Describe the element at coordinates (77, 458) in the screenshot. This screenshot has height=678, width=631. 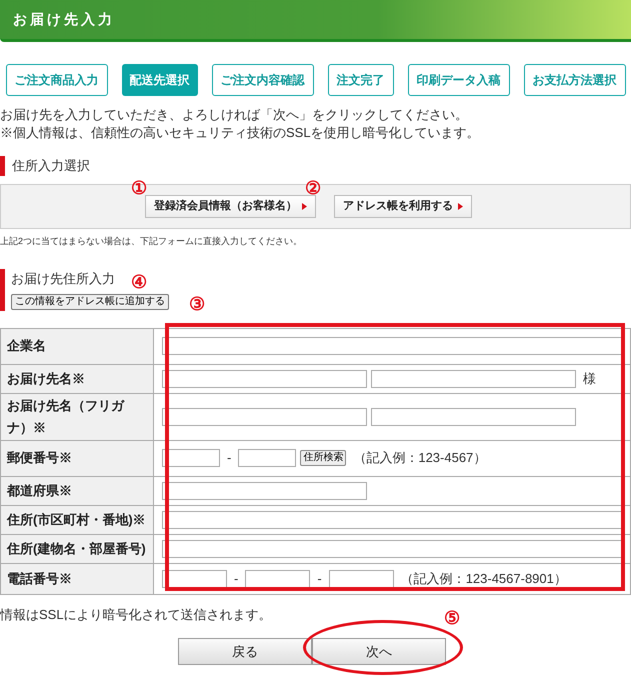
I see `form-label: 郵便番号※` at that location.